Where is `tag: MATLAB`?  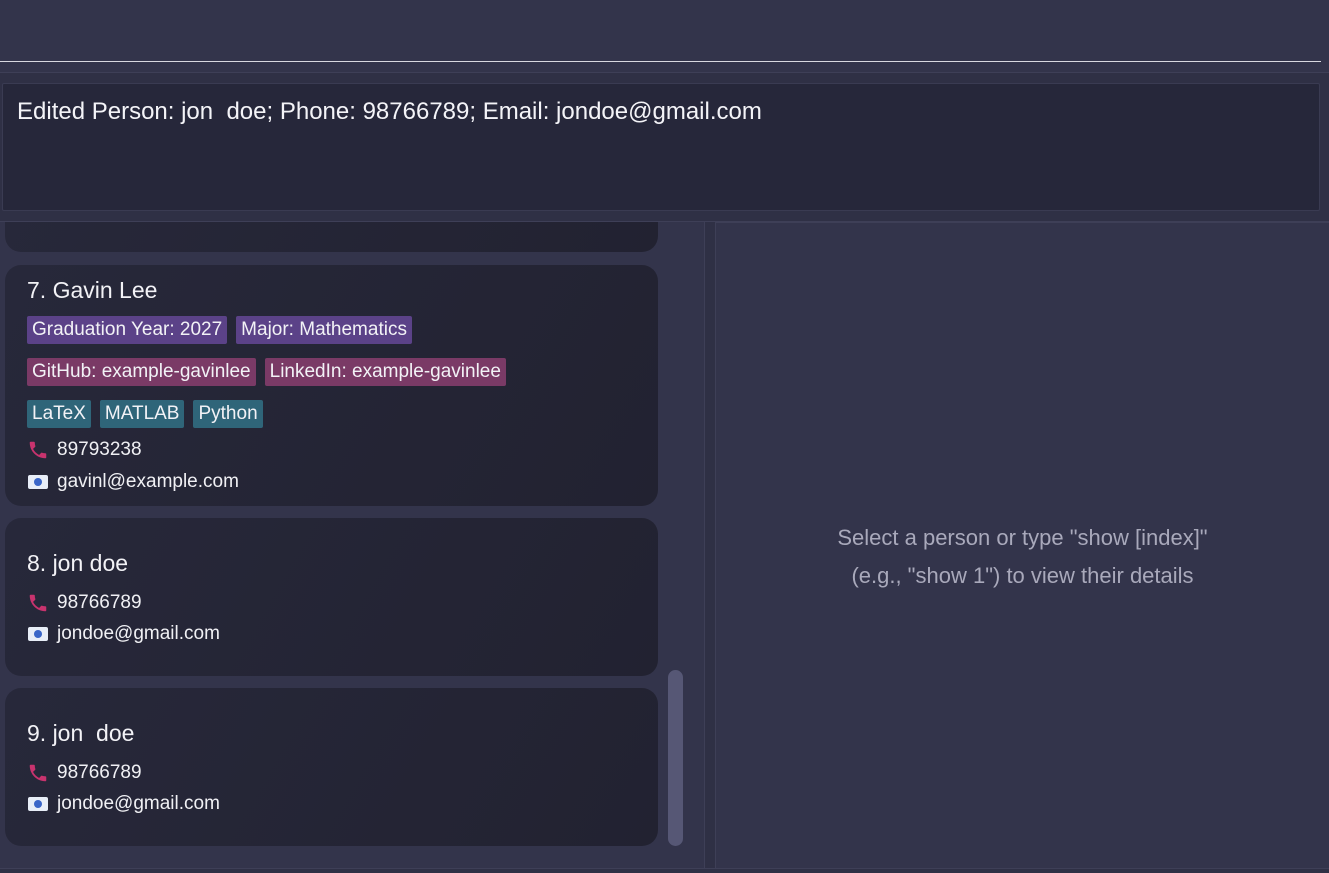
tag: MATLAB is located at coordinates (142, 414).